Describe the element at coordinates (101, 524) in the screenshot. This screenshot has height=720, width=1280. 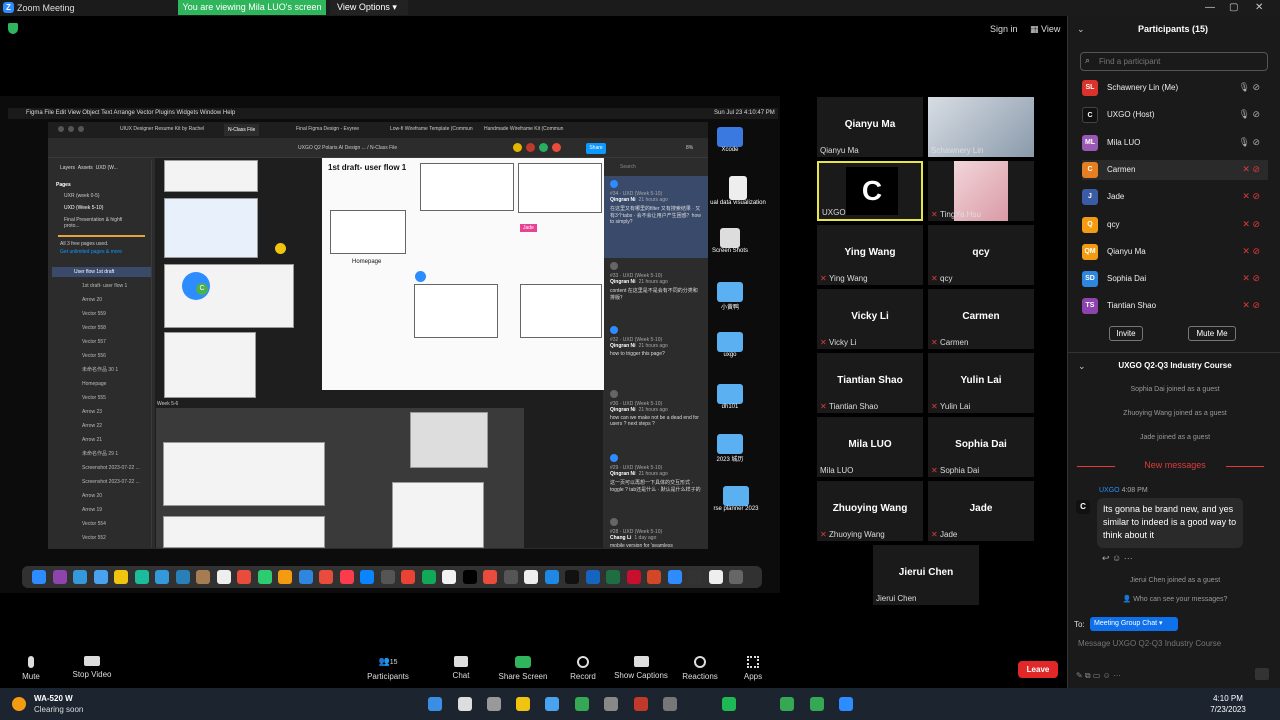
I see `layer-item: Vector 554` at that location.